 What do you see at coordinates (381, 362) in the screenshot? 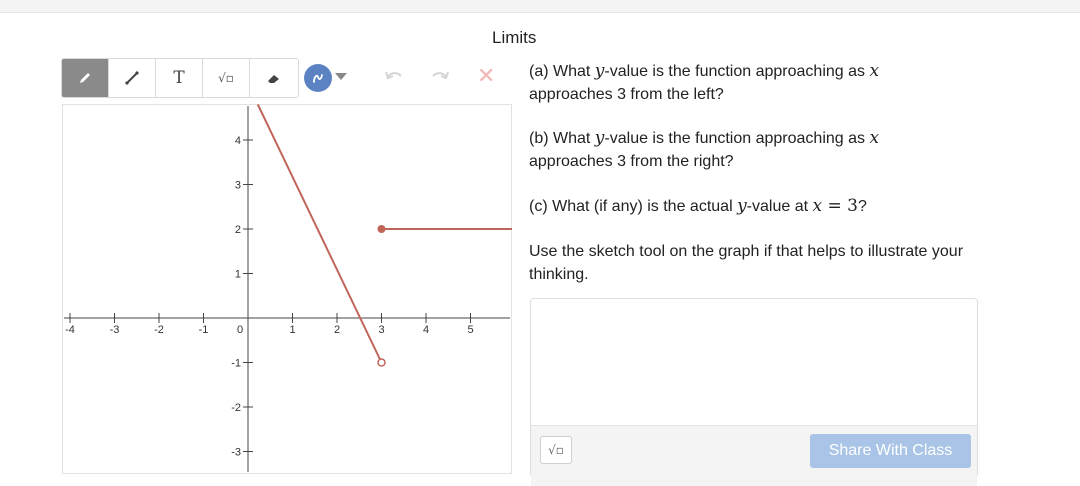
I see `open-endpoint-marker` at bounding box center [381, 362].